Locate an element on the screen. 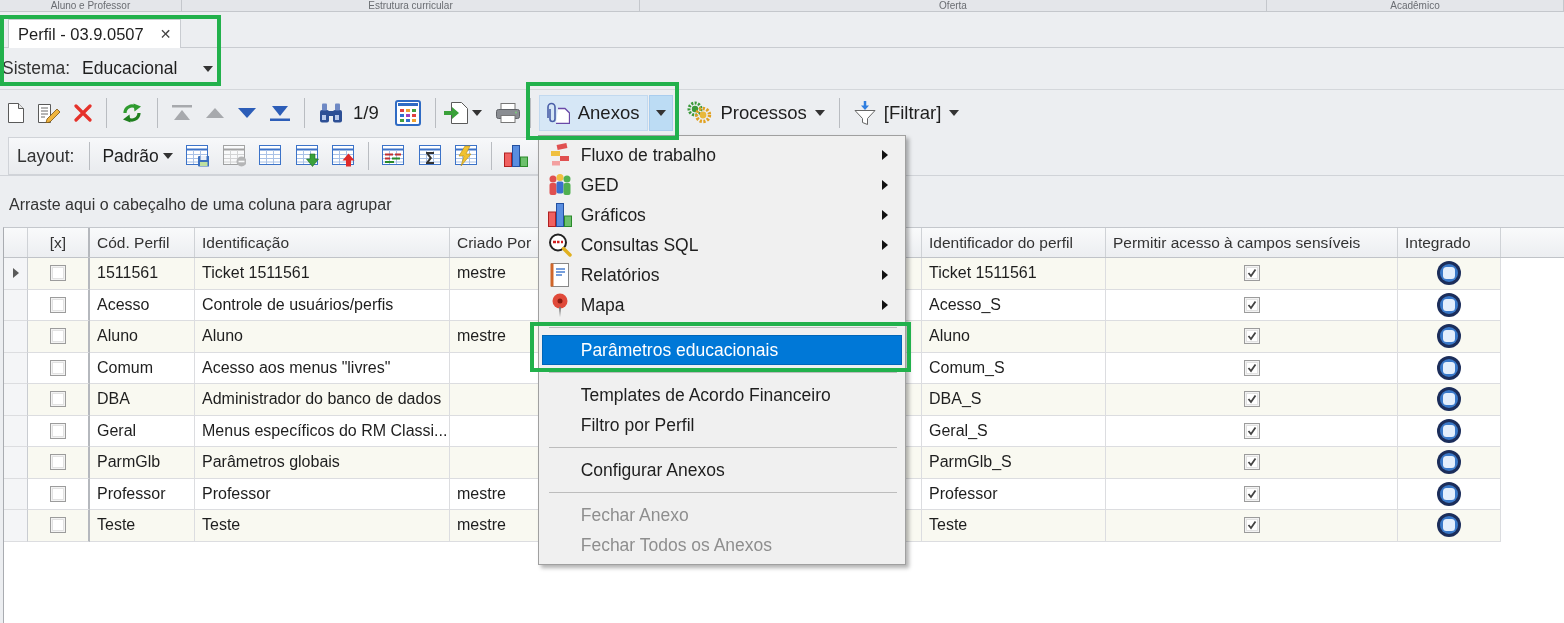 This screenshot has height=623, width=1564. ribbon-group-label: Estrutura curricular is located at coordinates (410, 5).